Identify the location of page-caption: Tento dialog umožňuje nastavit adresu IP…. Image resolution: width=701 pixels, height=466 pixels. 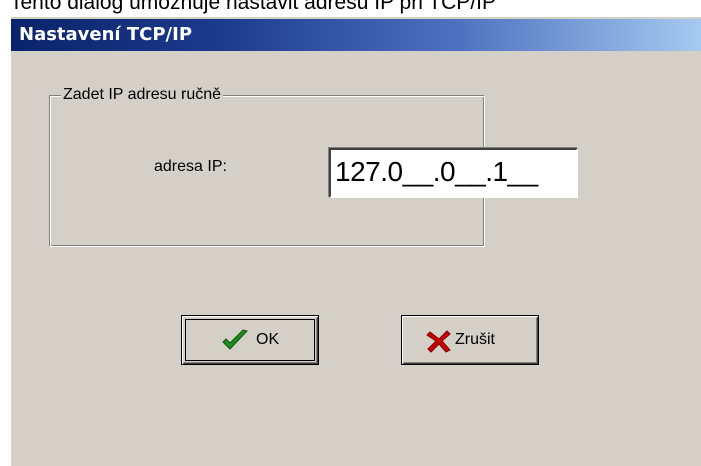
(253, 7).